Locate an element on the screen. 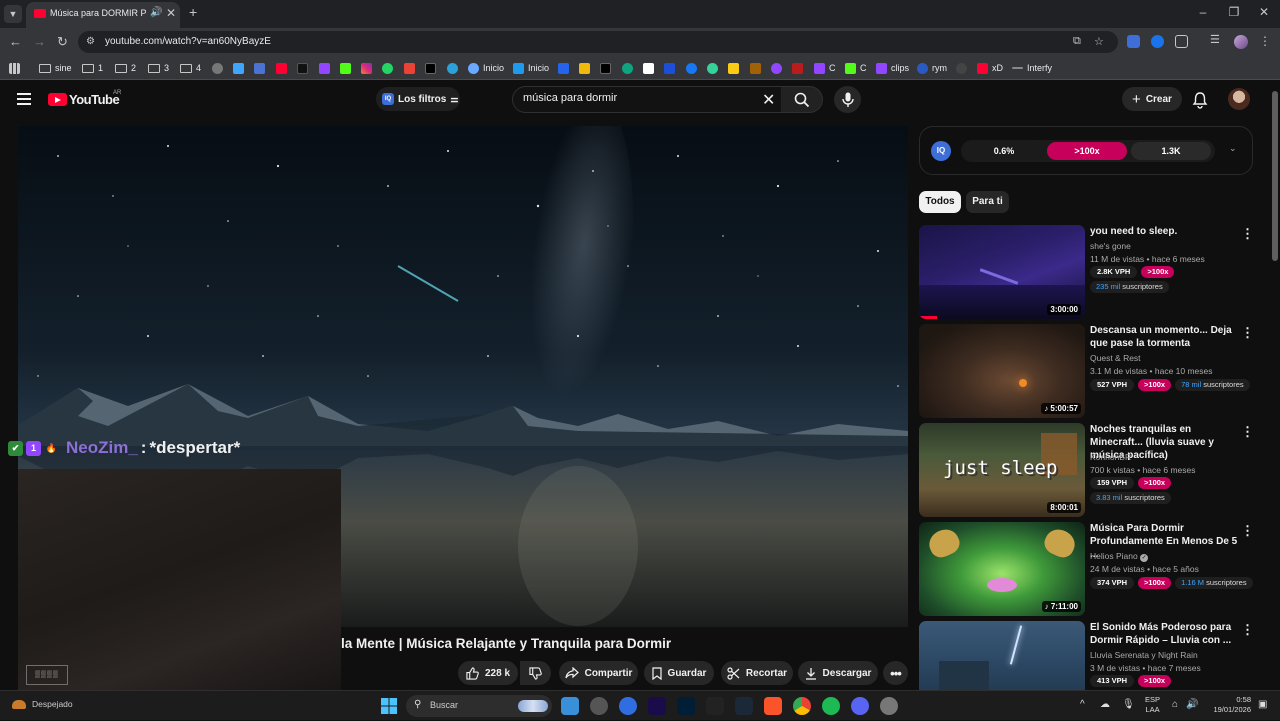 The width and height of the screenshot is (1280, 721). channel-name: Quest & Rest is located at coordinates (1115, 358).